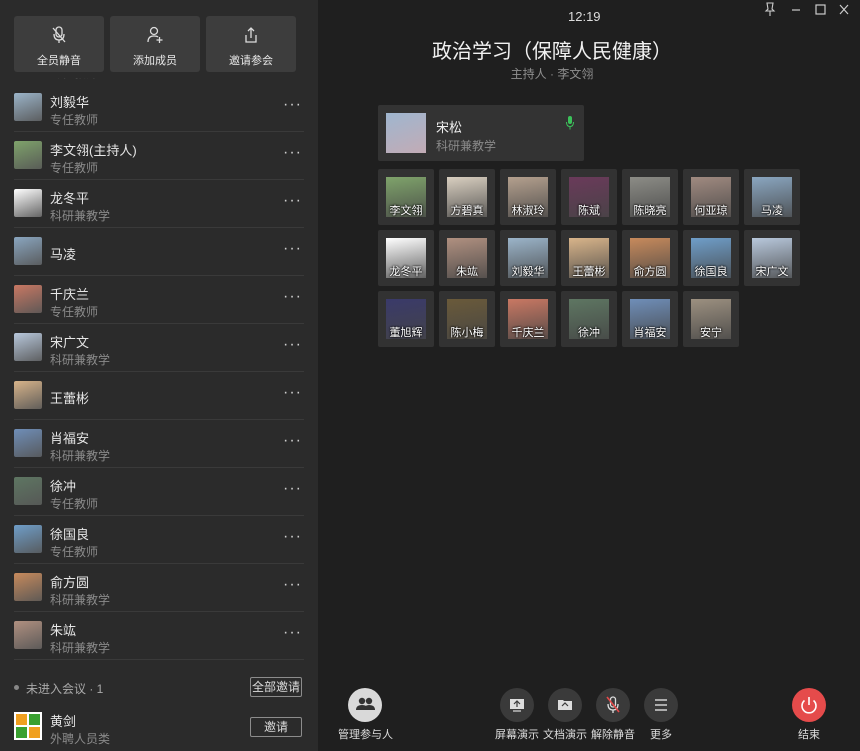 The height and width of the screenshot is (751, 860). Describe the element at coordinates (365, 715) in the screenshot. I see `manage-participants-button: 管理参与人` at that location.